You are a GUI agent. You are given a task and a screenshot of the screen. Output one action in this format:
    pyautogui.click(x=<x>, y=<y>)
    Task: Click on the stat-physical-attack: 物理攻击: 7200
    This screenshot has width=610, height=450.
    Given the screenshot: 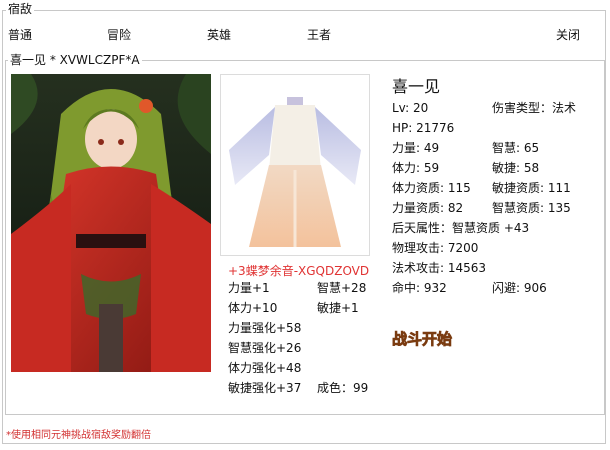 What is the action you would take?
    pyautogui.click(x=435, y=248)
    